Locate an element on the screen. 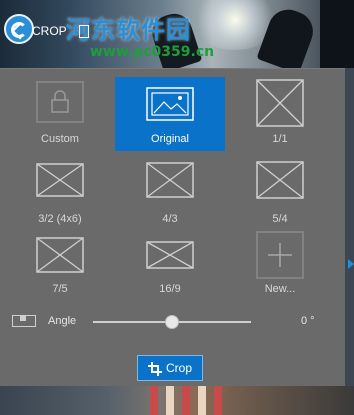 Image resolution: width=354 pixels, height=415 pixels. crop-option-16-9: 16/9 is located at coordinates (170, 264).